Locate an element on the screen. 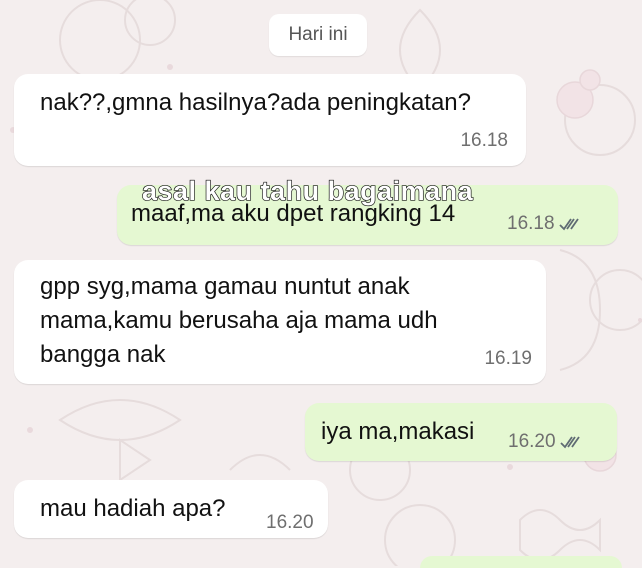  incoming-message: mau hadiah apa? 16.20 is located at coordinates (171, 509).